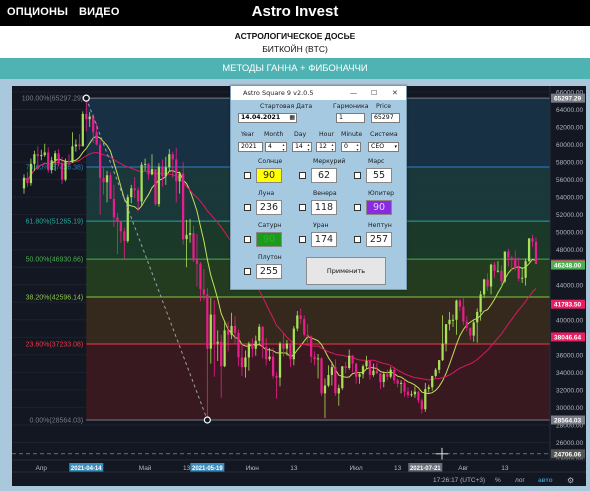 Image resolution: width=590 pixels, height=491 pixels. What do you see at coordinates (55, 298) in the screenshot?
I see `fib-level-label: 38.20%(42596.14)` at bounding box center [55, 298].